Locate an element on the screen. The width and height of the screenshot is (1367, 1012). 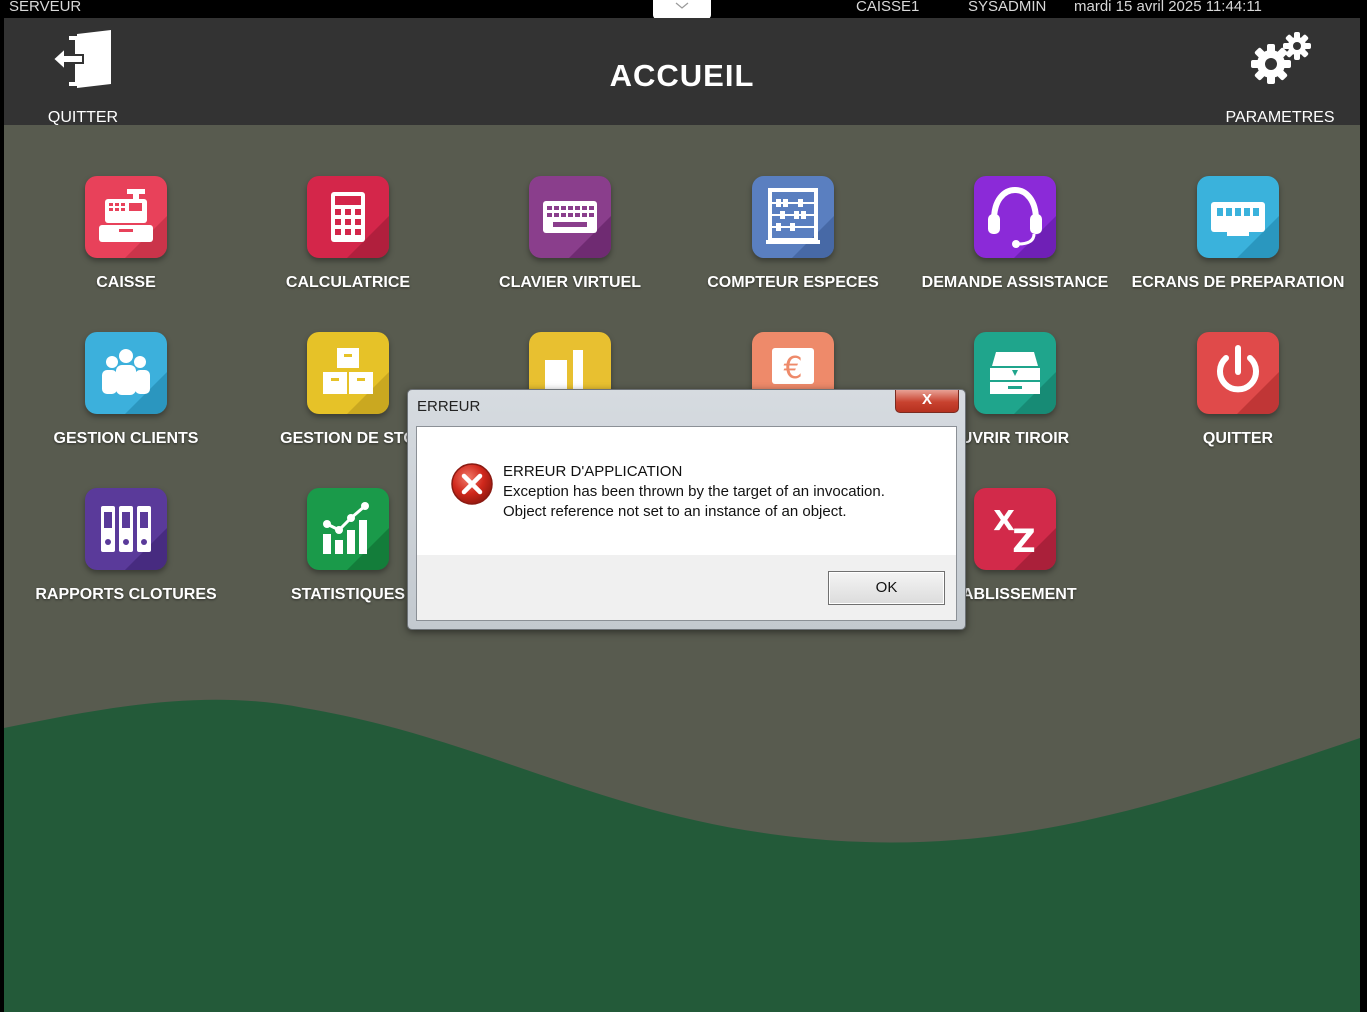
tile-label: CLAVIER VIRTUEL is located at coordinates (570, 282).